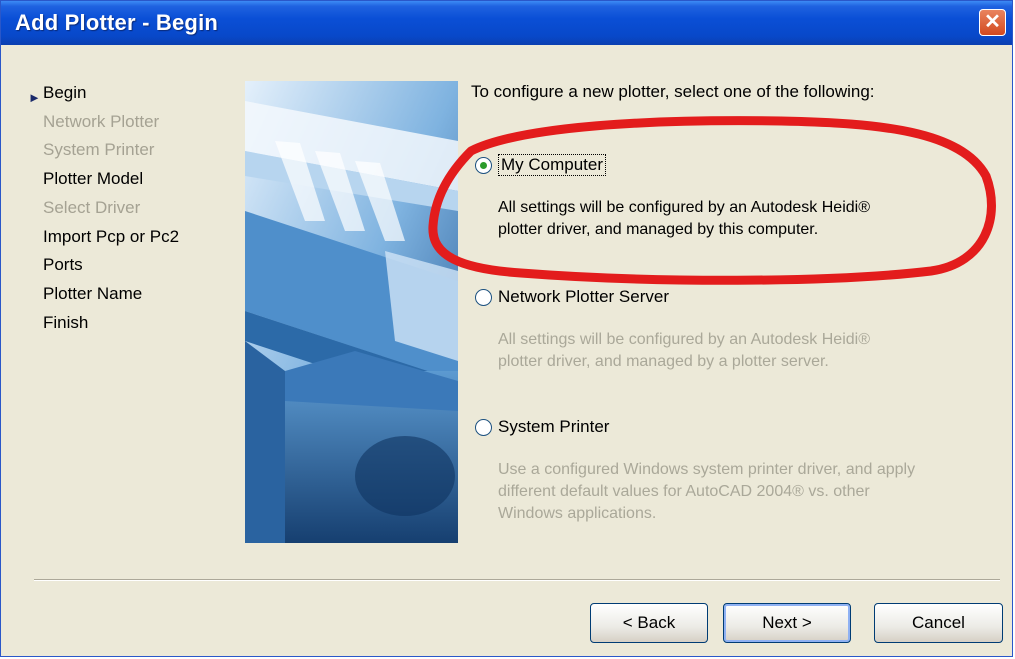 The height and width of the screenshot is (659, 1015). Describe the element at coordinates (483, 297) in the screenshot. I see `network-plotter-server-radio` at that location.